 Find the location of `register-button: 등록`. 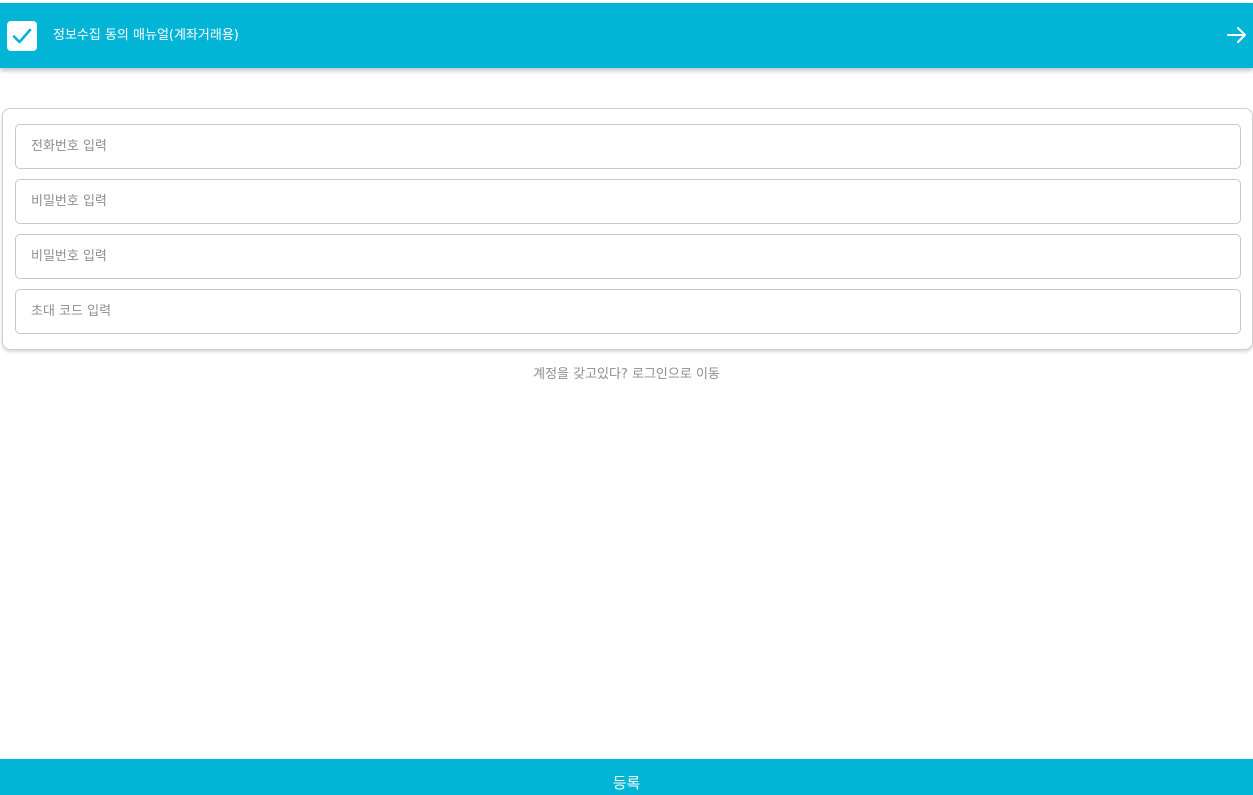

register-button: 등록 is located at coordinates (626, 777).